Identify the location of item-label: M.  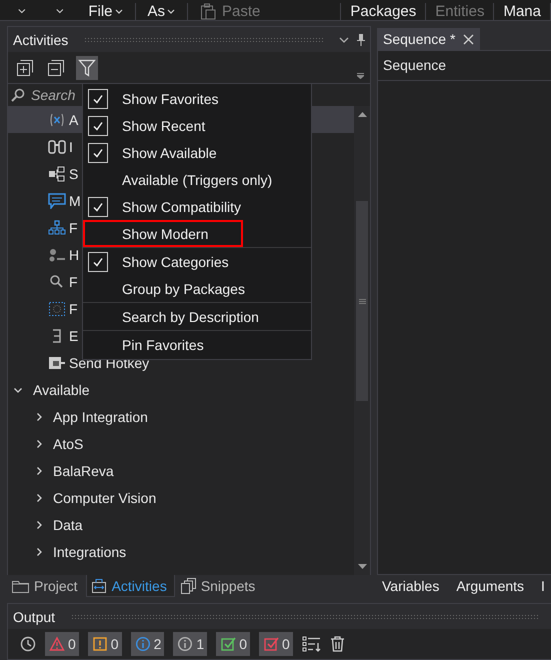
(75, 200).